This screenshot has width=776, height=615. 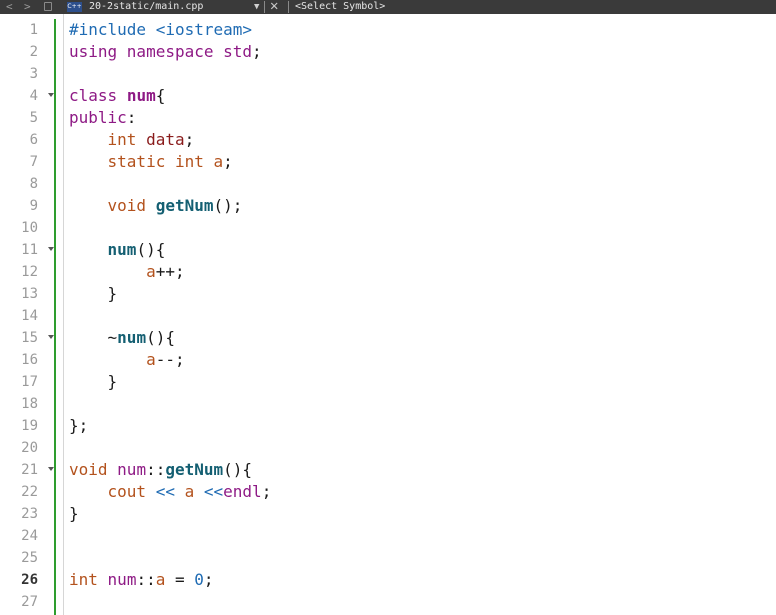 I want to click on line-number: 12, so click(x=29, y=272).